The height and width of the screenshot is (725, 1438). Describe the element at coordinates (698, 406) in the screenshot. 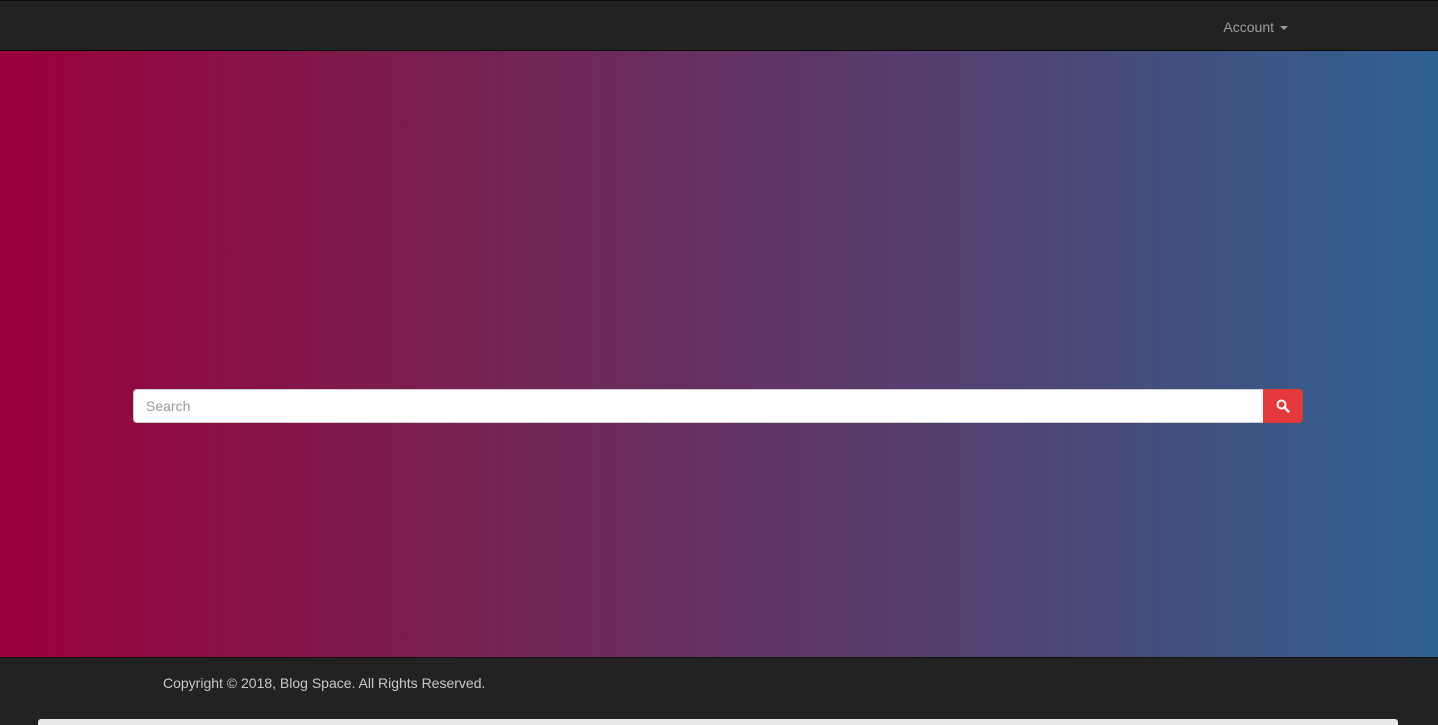

I see `search-input` at that location.